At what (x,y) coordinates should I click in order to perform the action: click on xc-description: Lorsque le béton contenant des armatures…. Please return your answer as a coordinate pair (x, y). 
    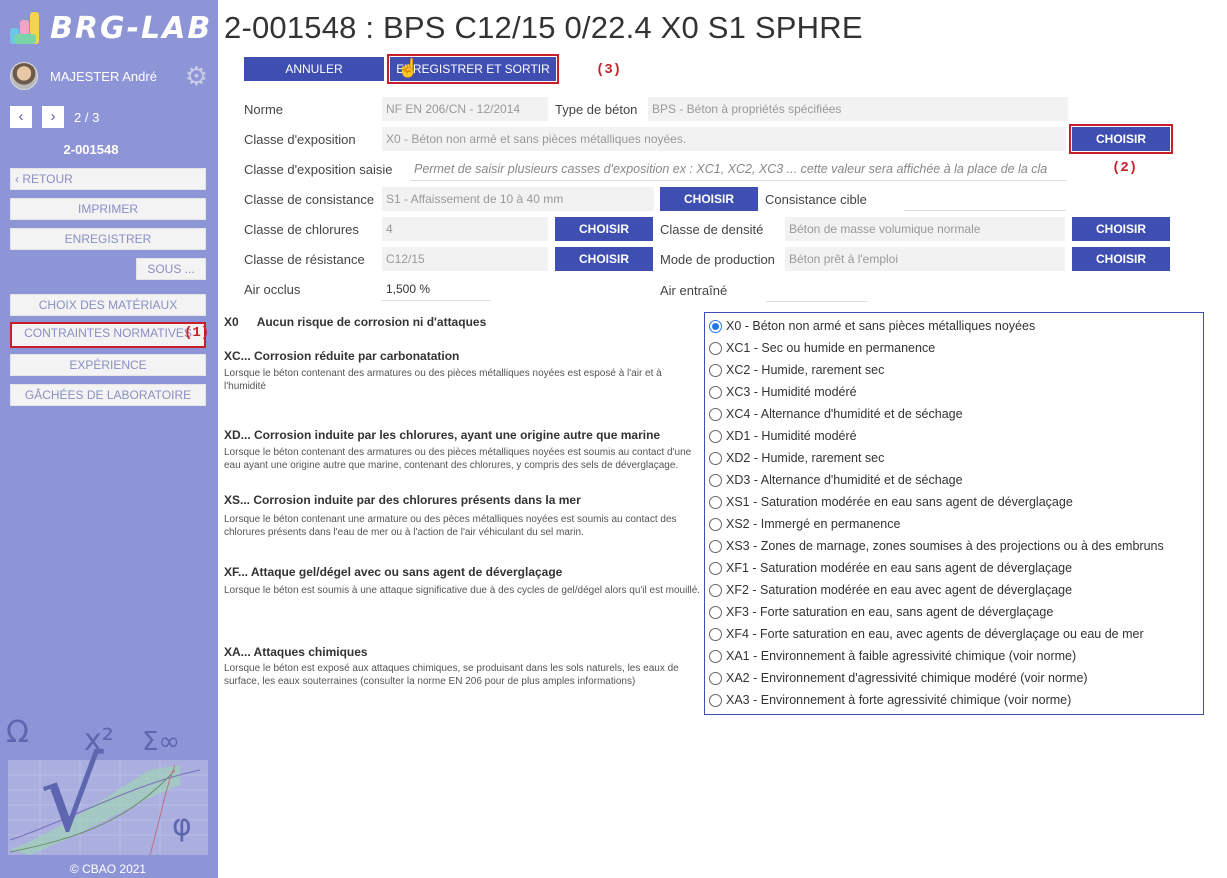
    Looking at the image, I should click on (443, 380).